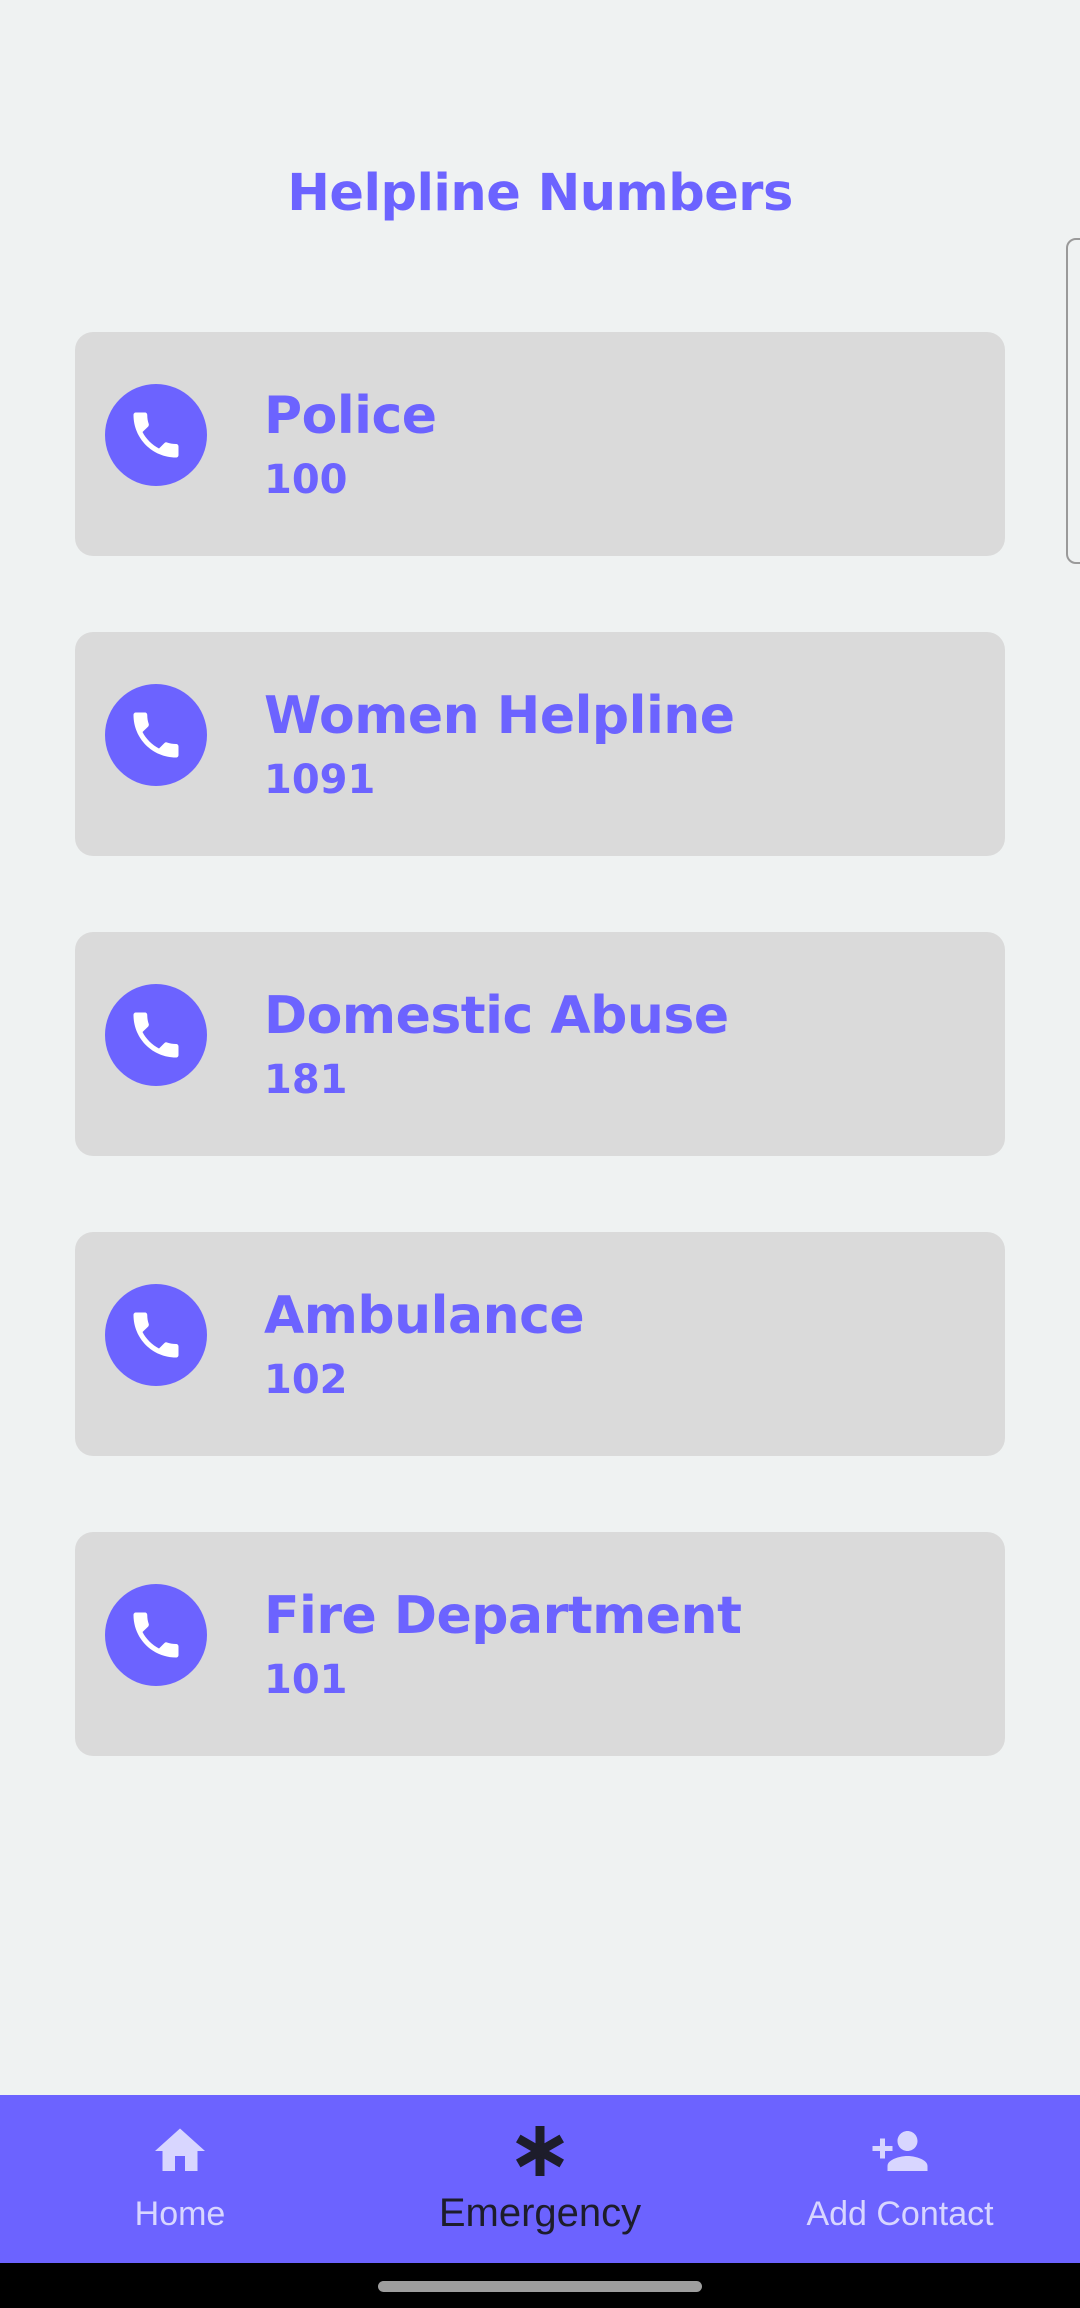  I want to click on helpline-card-fire: Fire Department 101, so click(540, 1644).